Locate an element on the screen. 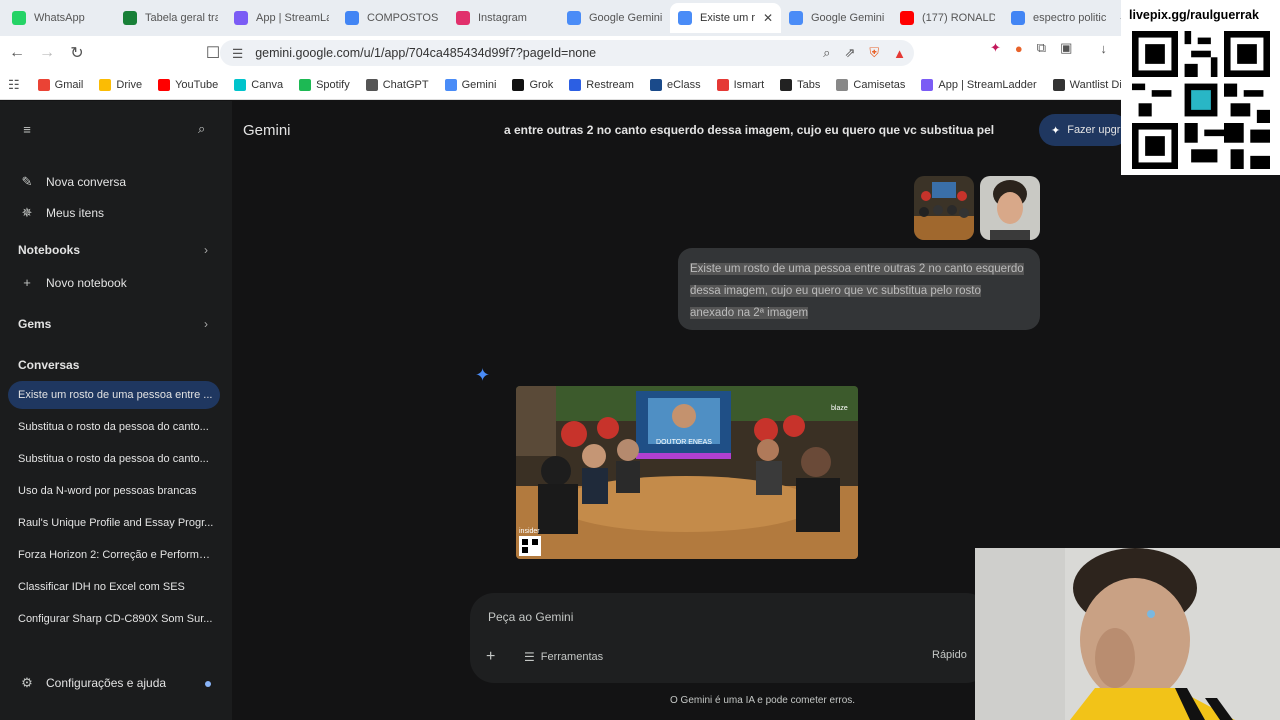  apps-grid-icon: ☷ is located at coordinates (14, 85).